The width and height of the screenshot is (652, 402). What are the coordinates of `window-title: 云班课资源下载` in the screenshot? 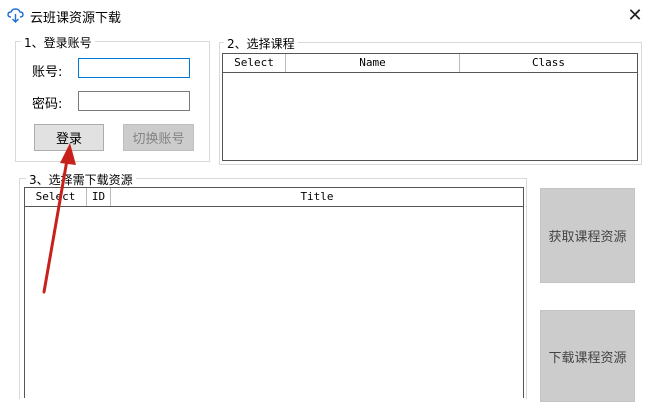 It's located at (76, 18).